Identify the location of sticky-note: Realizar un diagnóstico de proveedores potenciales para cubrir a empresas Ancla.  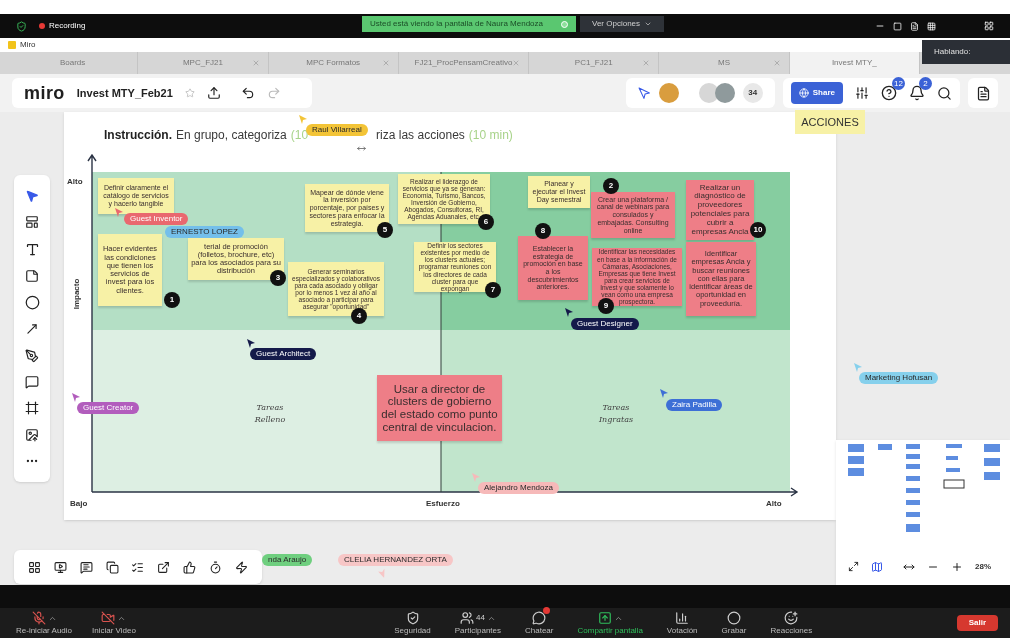
(720, 210).